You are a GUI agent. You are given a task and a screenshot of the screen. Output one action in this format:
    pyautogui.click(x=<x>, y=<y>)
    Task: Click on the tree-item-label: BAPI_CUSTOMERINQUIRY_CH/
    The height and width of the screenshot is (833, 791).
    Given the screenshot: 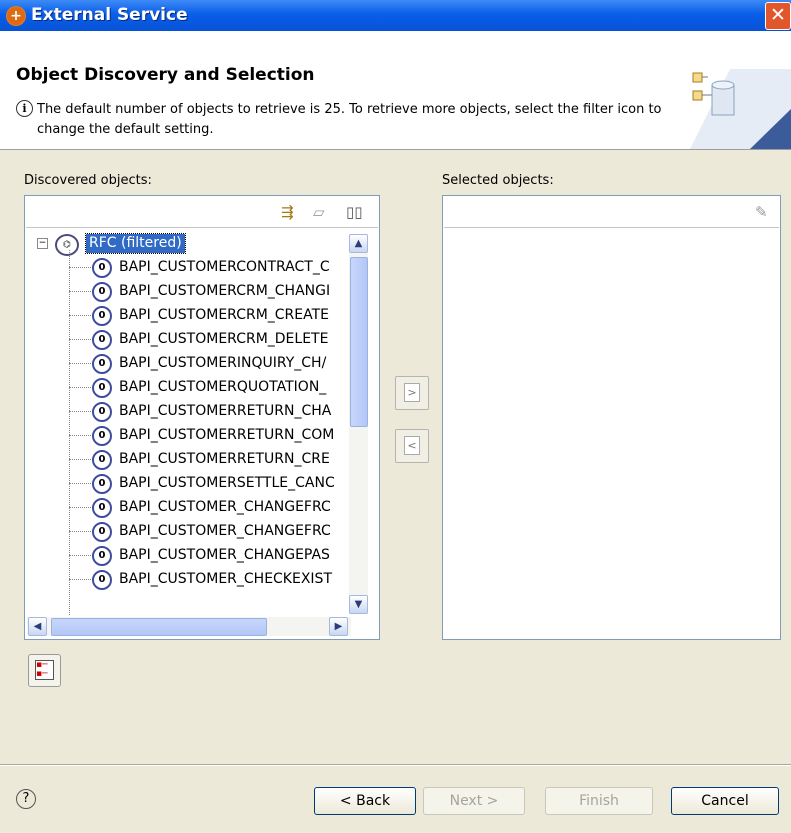 What is the action you would take?
    pyautogui.click(x=223, y=363)
    